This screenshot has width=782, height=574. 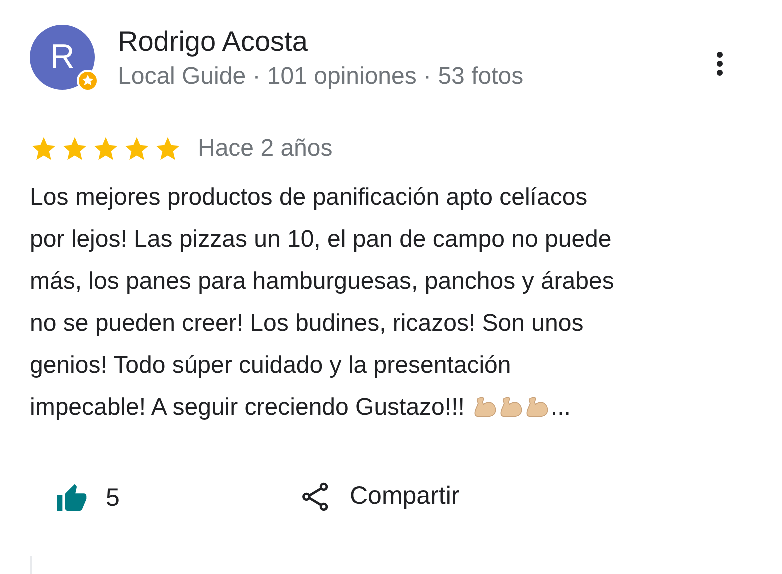 I want to click on more-options-icon, so click(x=720, y=64).